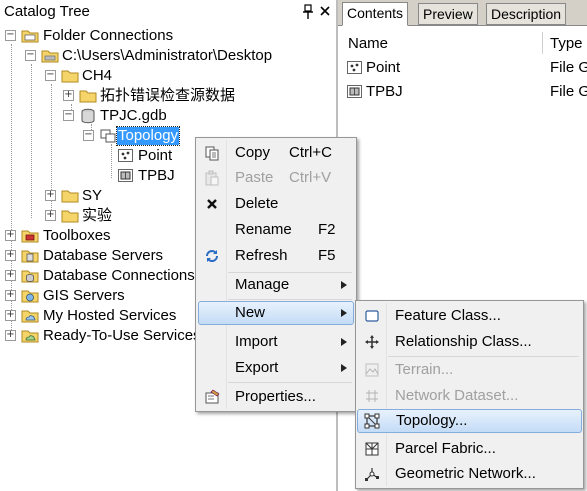  I want to click on menu-item-manage: Manage, so click(276, 285).